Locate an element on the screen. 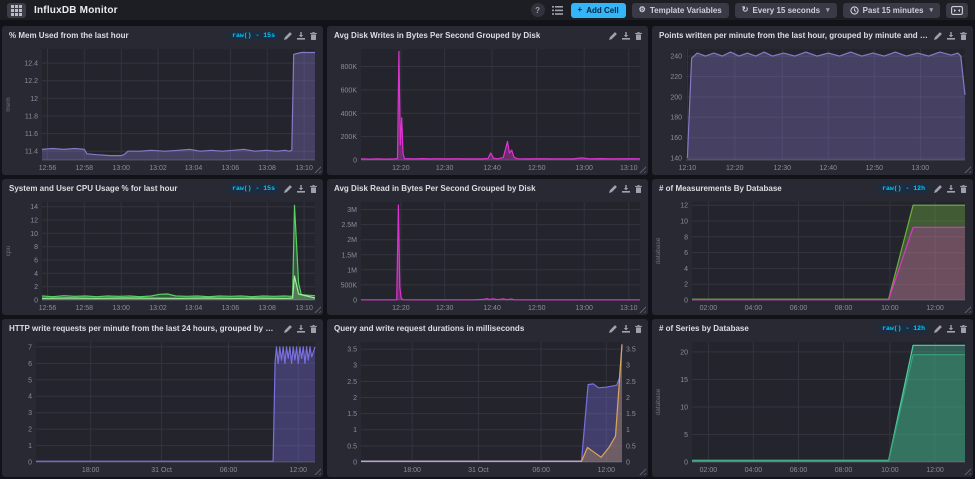 Image resolution: width=975 pixels, height=479 pixels. svg-text: mem is located at coordinates (8, 104).